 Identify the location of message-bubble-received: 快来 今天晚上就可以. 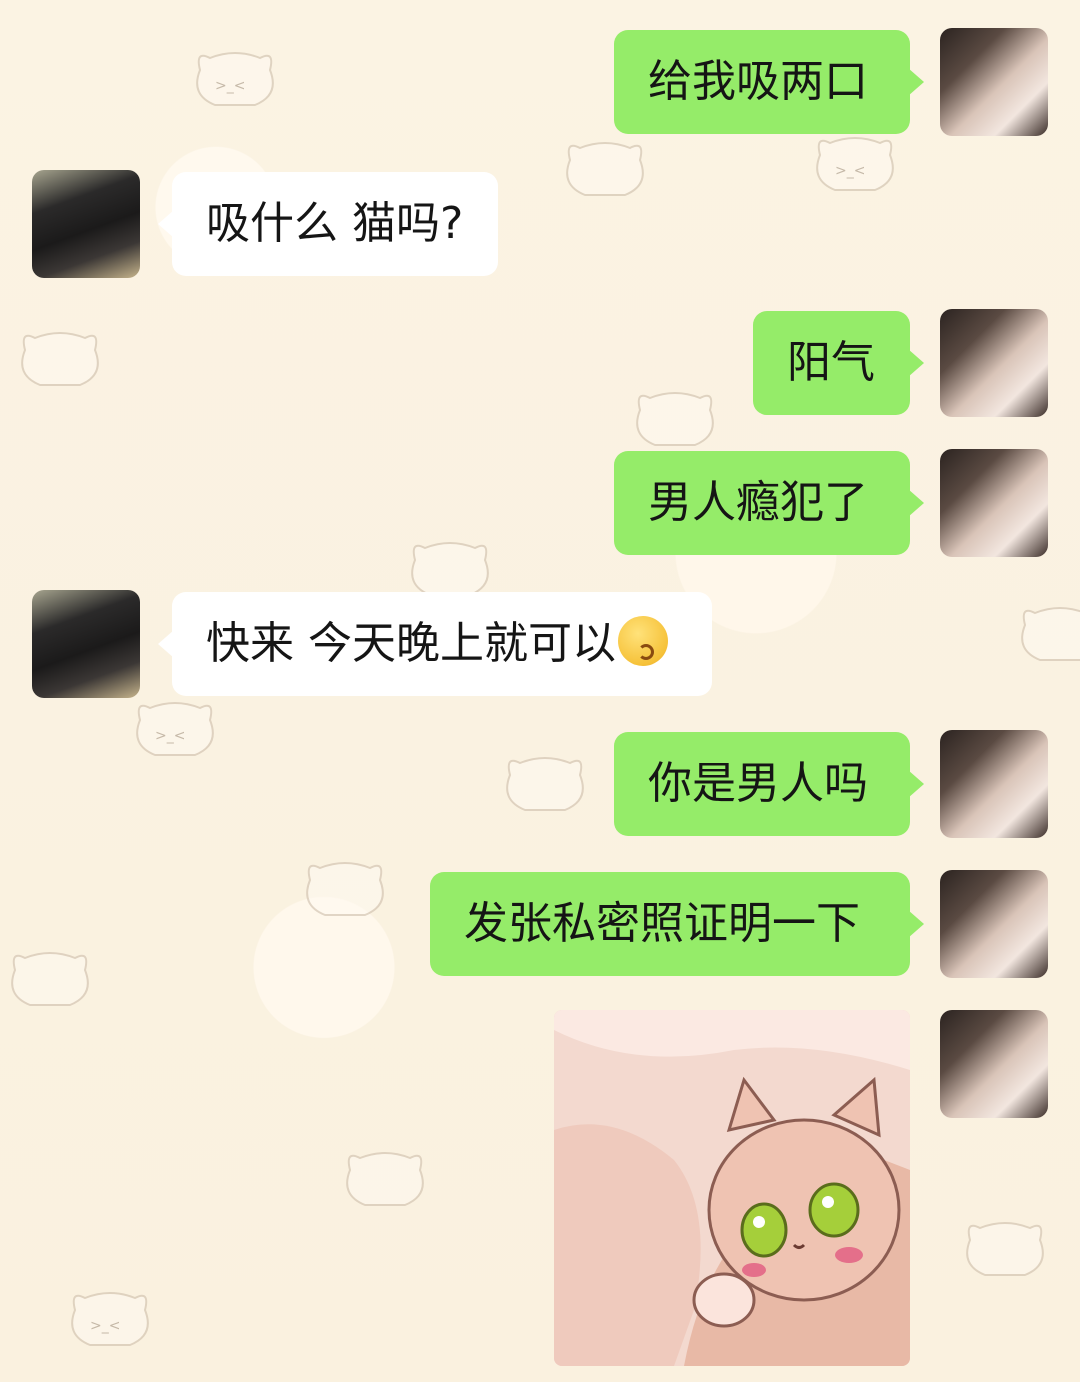
(435, 644).